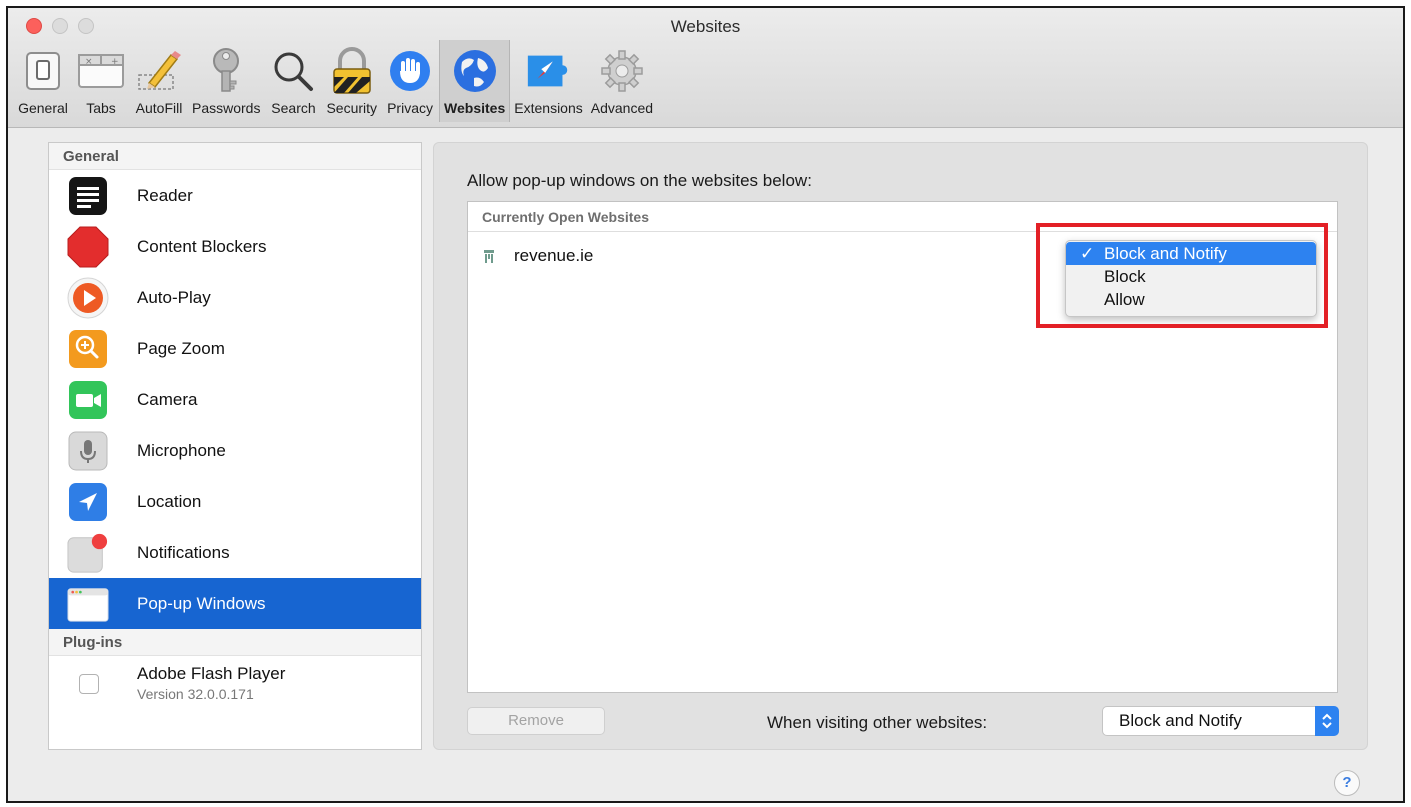 The height and width of the screenshot is (807, 1411). What do you see at coordinates (489, 256) in the screenshot?
I see `site-favicon-icon` at bounding box center [489, 256].